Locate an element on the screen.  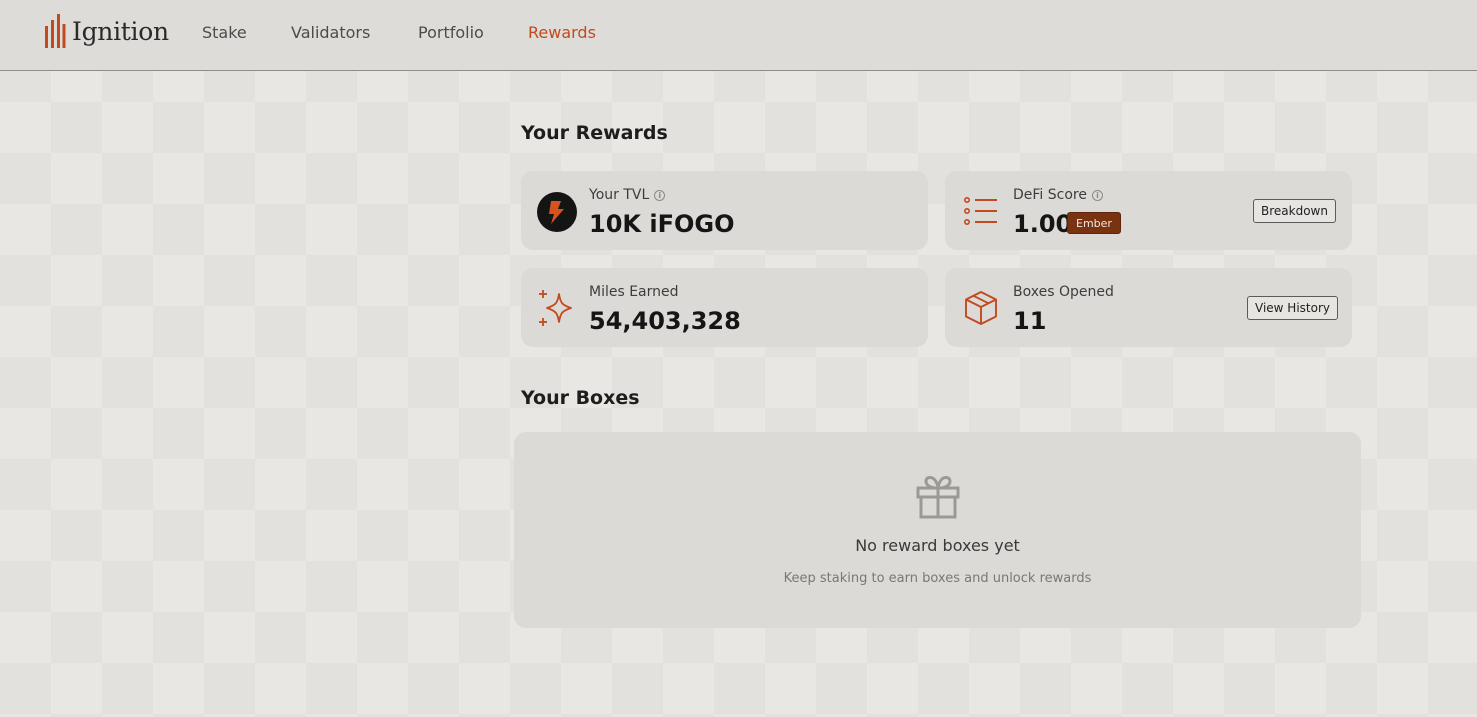
nav-stake: Stake is located at coordinates (224, 32).